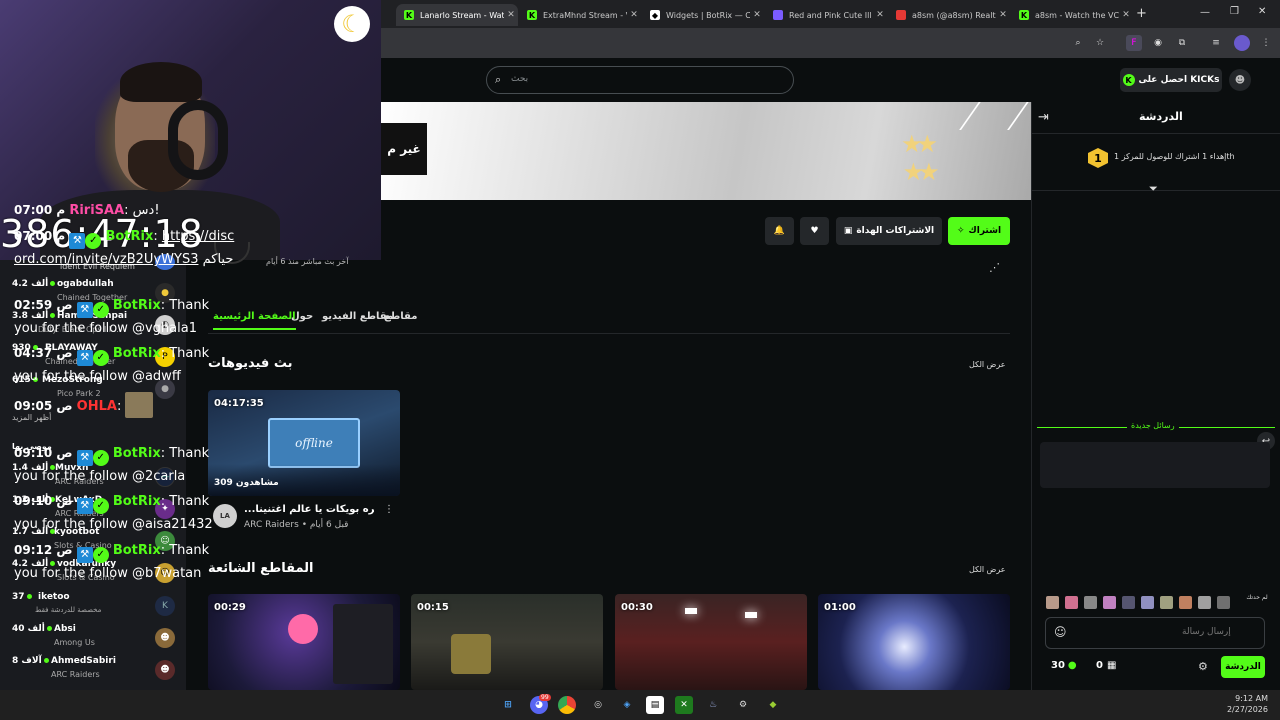  What do you see at coordinates (1240, 80) in the screenshot?
I see `user-profile-icon: ☻` at bounding box center [1240, 80].